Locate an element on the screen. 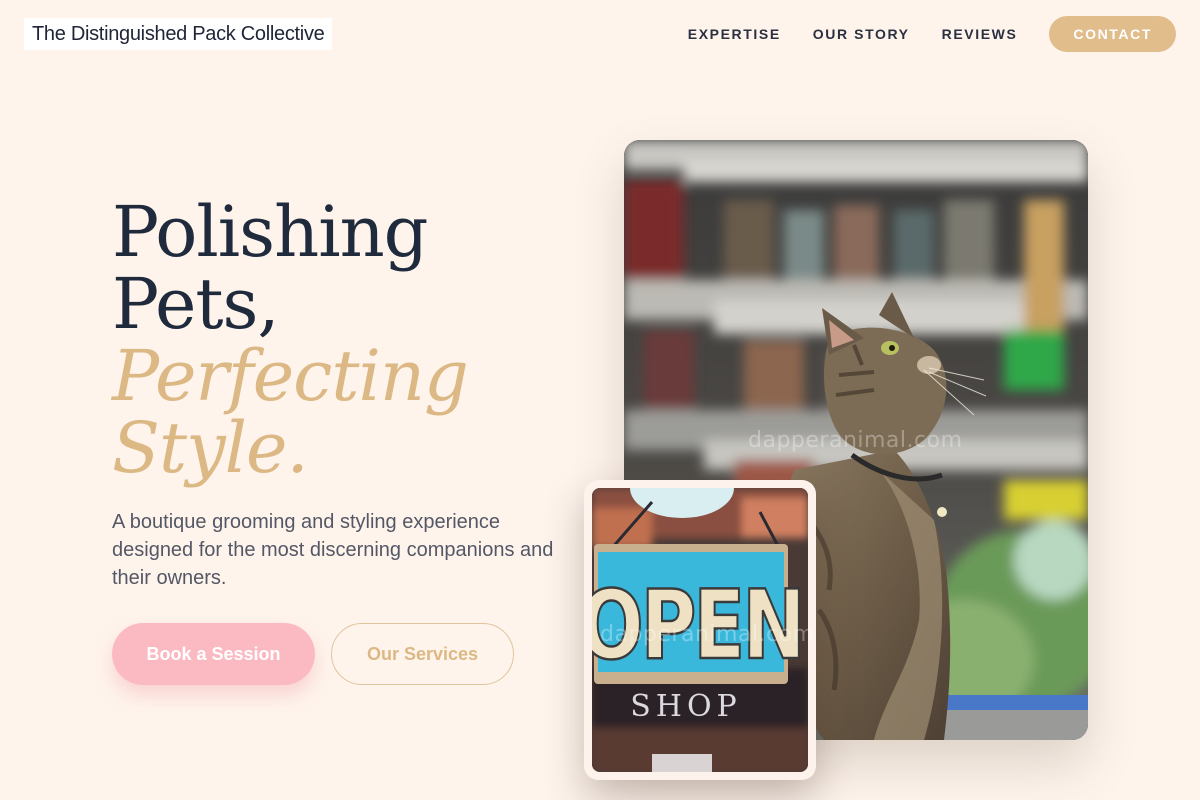 The height and width of the screenshot is (800, 1200). contact-button: CONTACT is located at coordinates (1112, 34).